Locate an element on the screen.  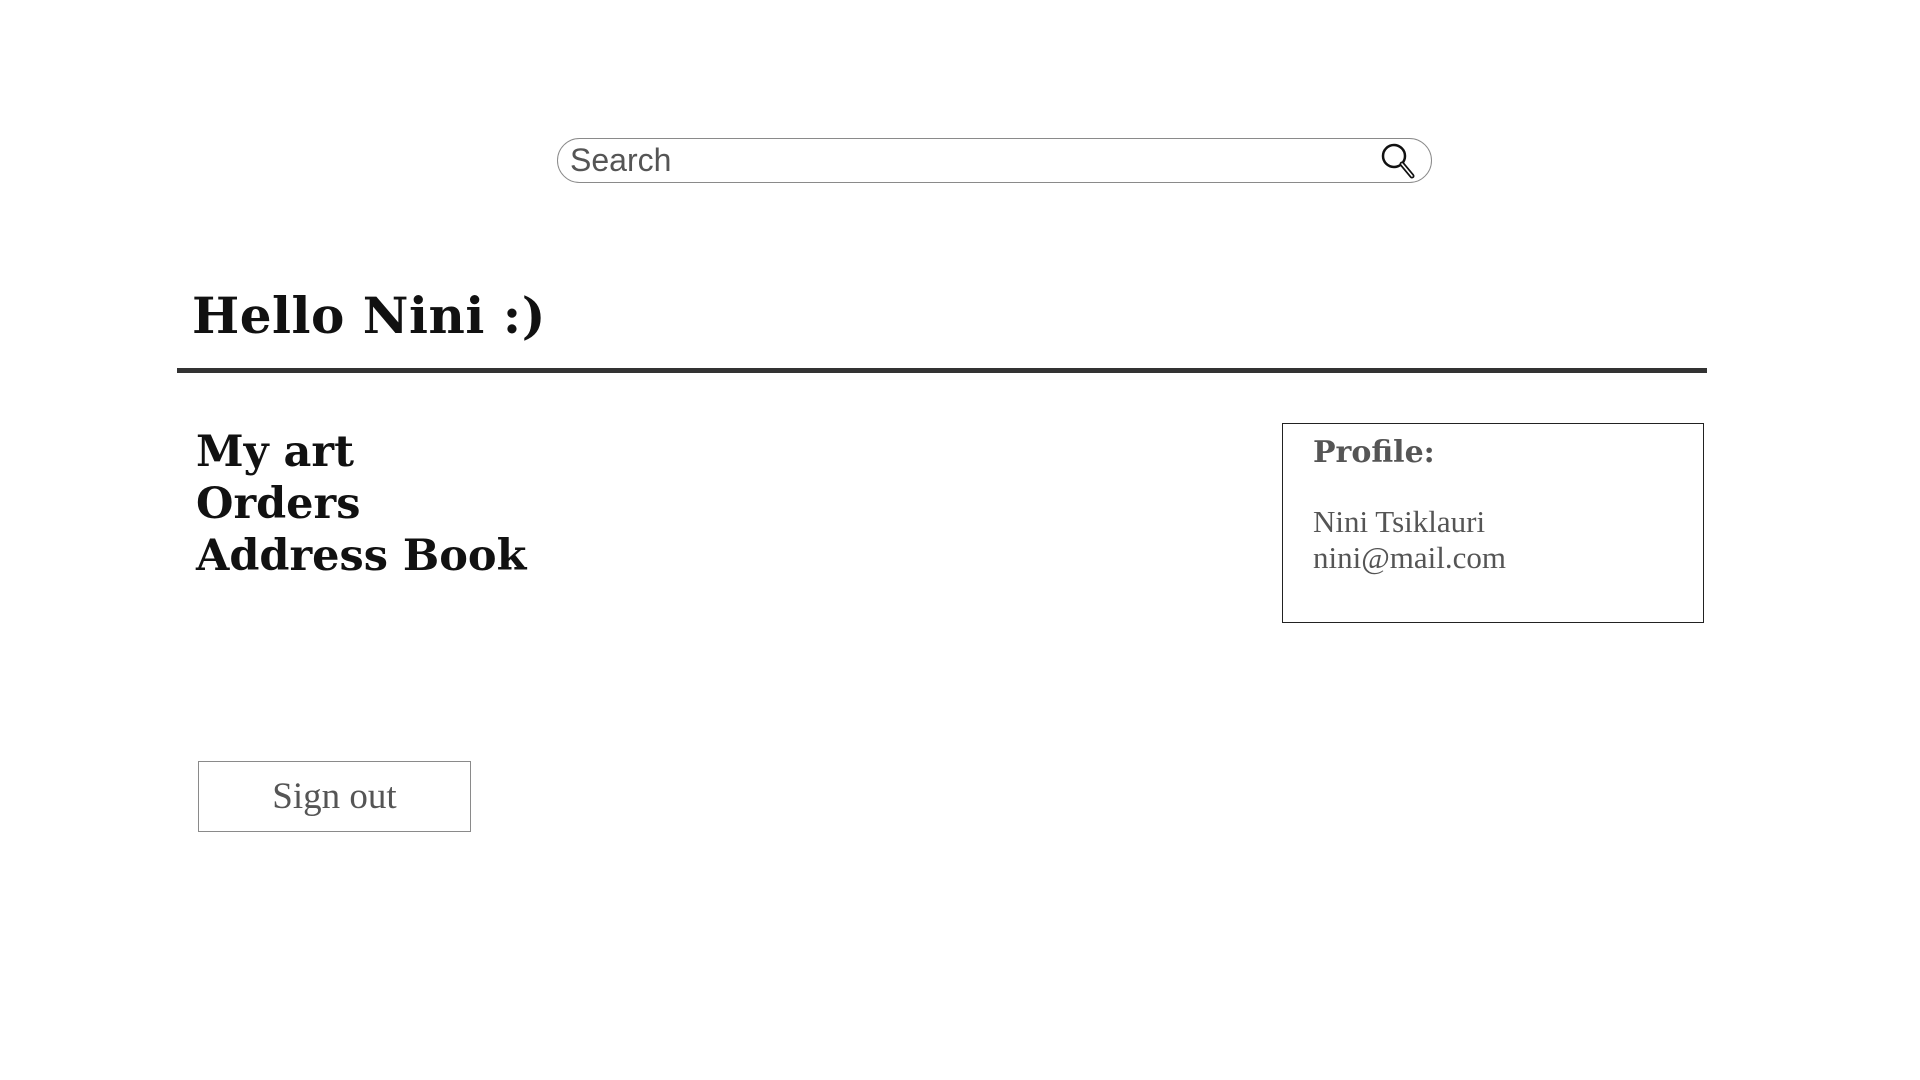
profile-email: nini@mail.com is located at coordinates (1409, 557).